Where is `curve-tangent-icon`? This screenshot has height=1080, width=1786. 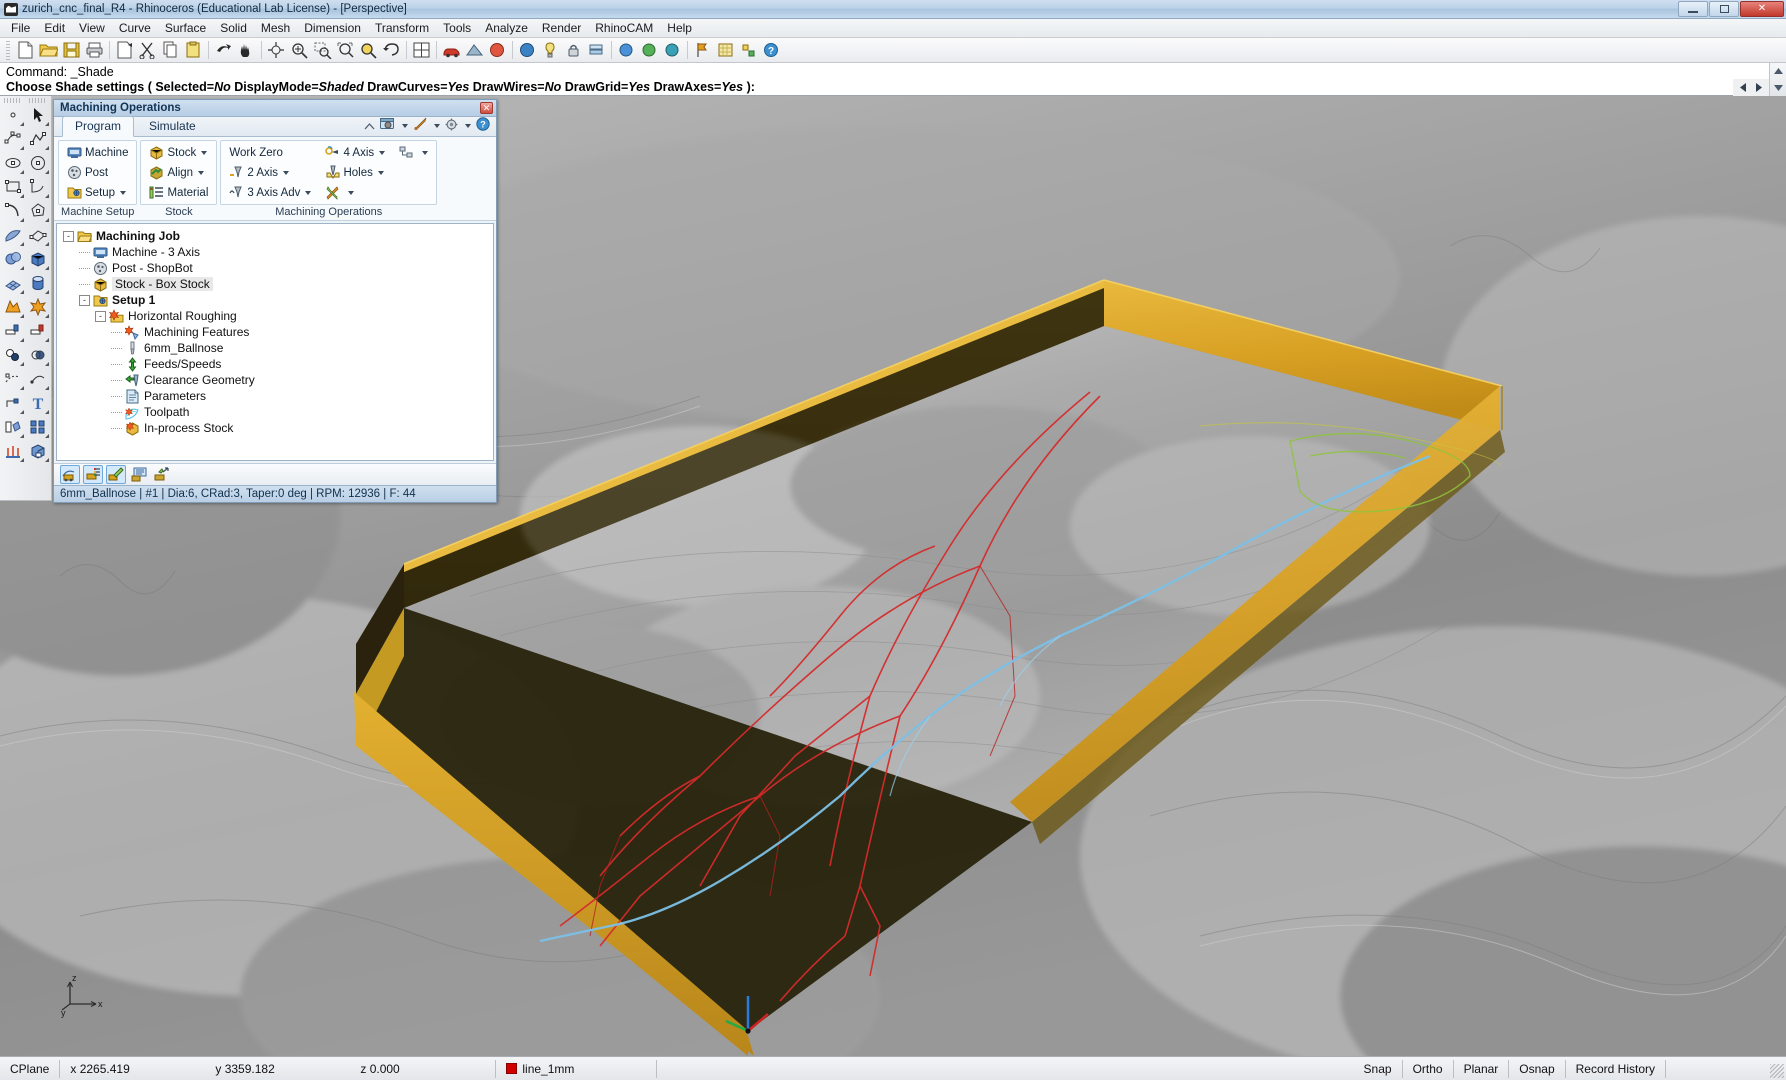 curve-tangent-icon is located at coordinates (38, 379).